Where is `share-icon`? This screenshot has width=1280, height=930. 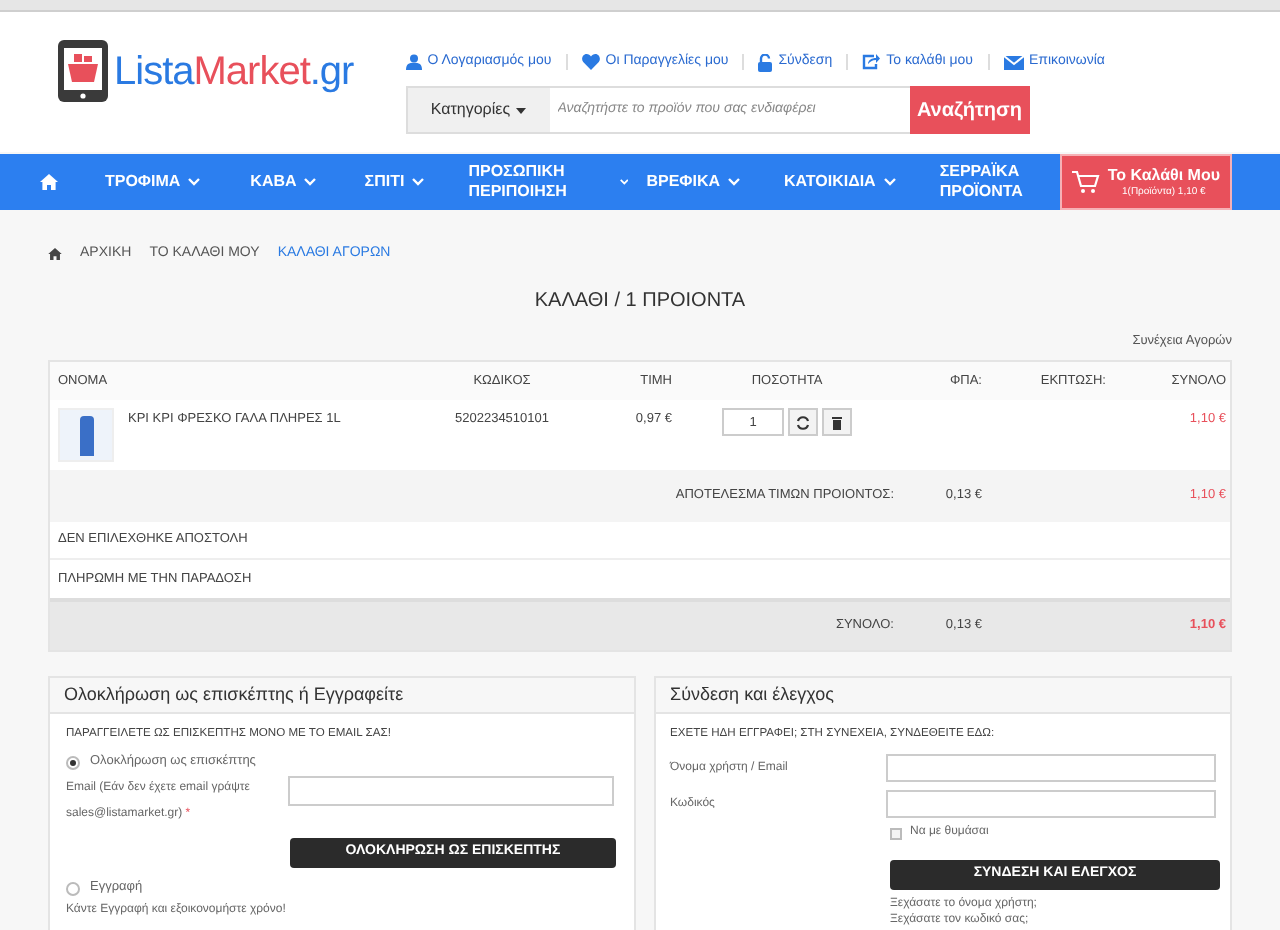
share-icon is located at coordinates (871, 62).